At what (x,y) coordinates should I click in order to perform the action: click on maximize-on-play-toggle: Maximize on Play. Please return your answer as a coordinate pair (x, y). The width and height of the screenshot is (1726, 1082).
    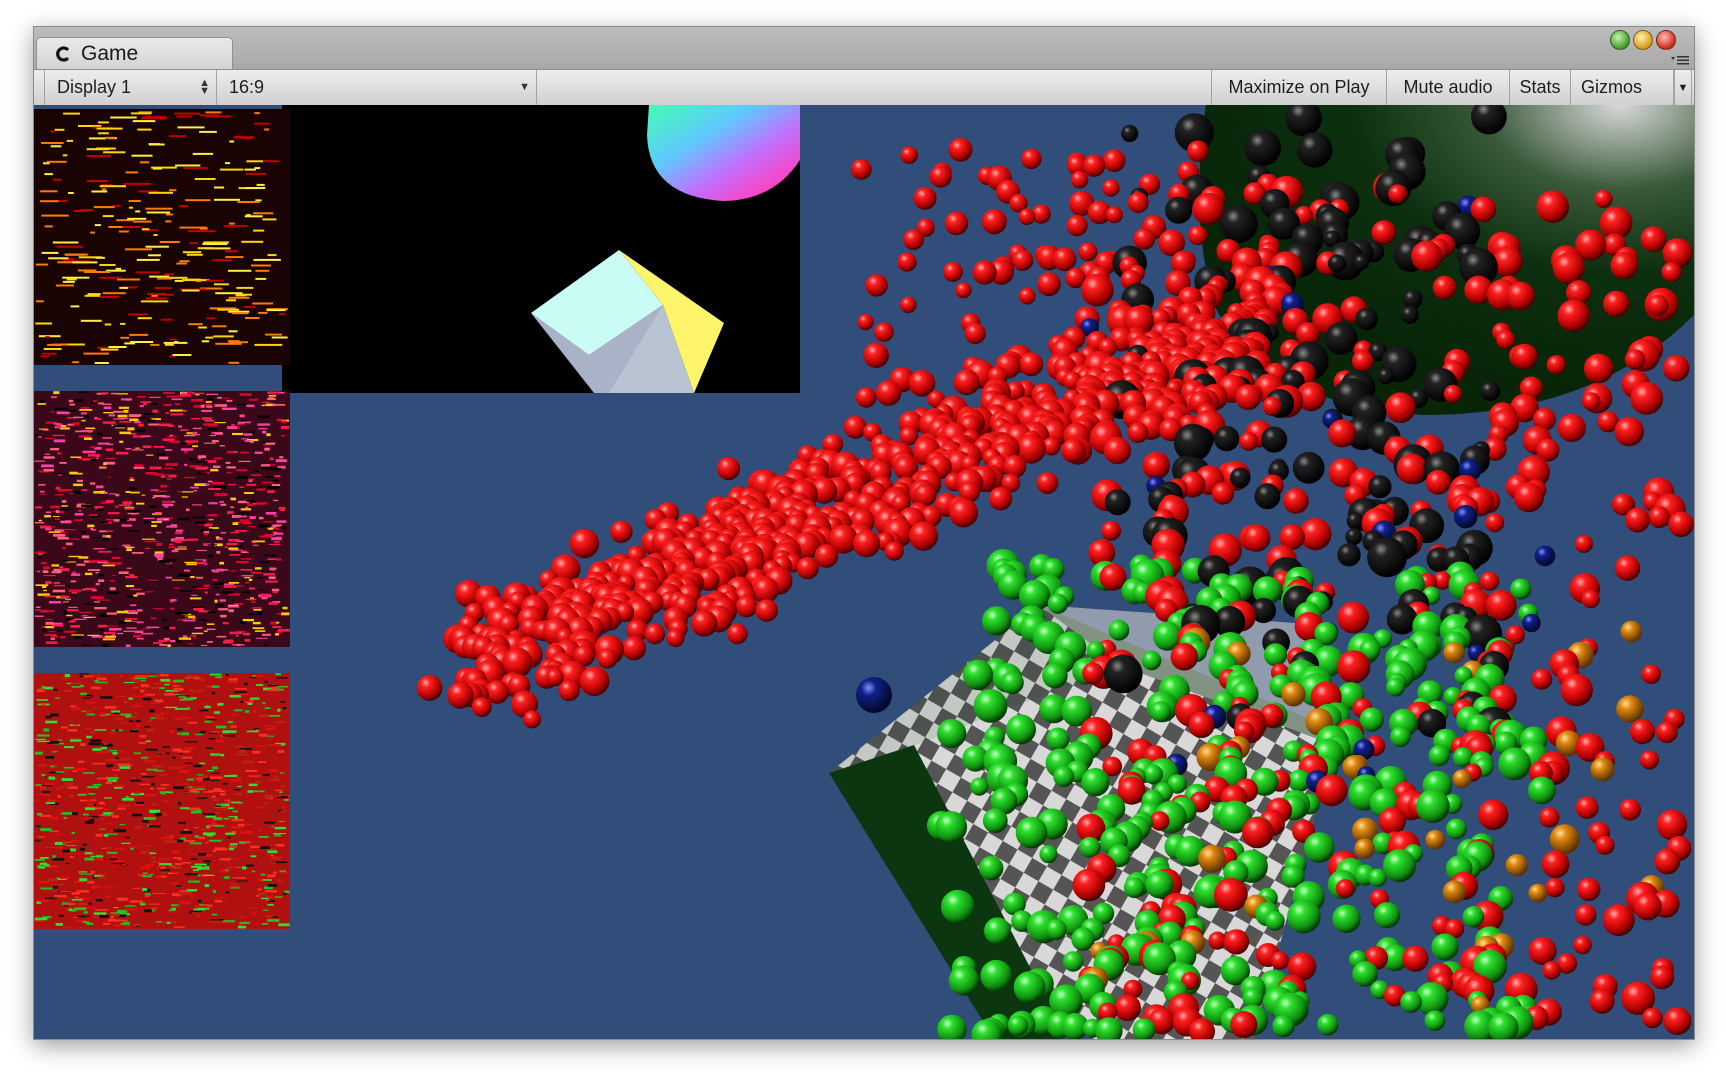
    Looking at the image, I should click on (1299, 87).